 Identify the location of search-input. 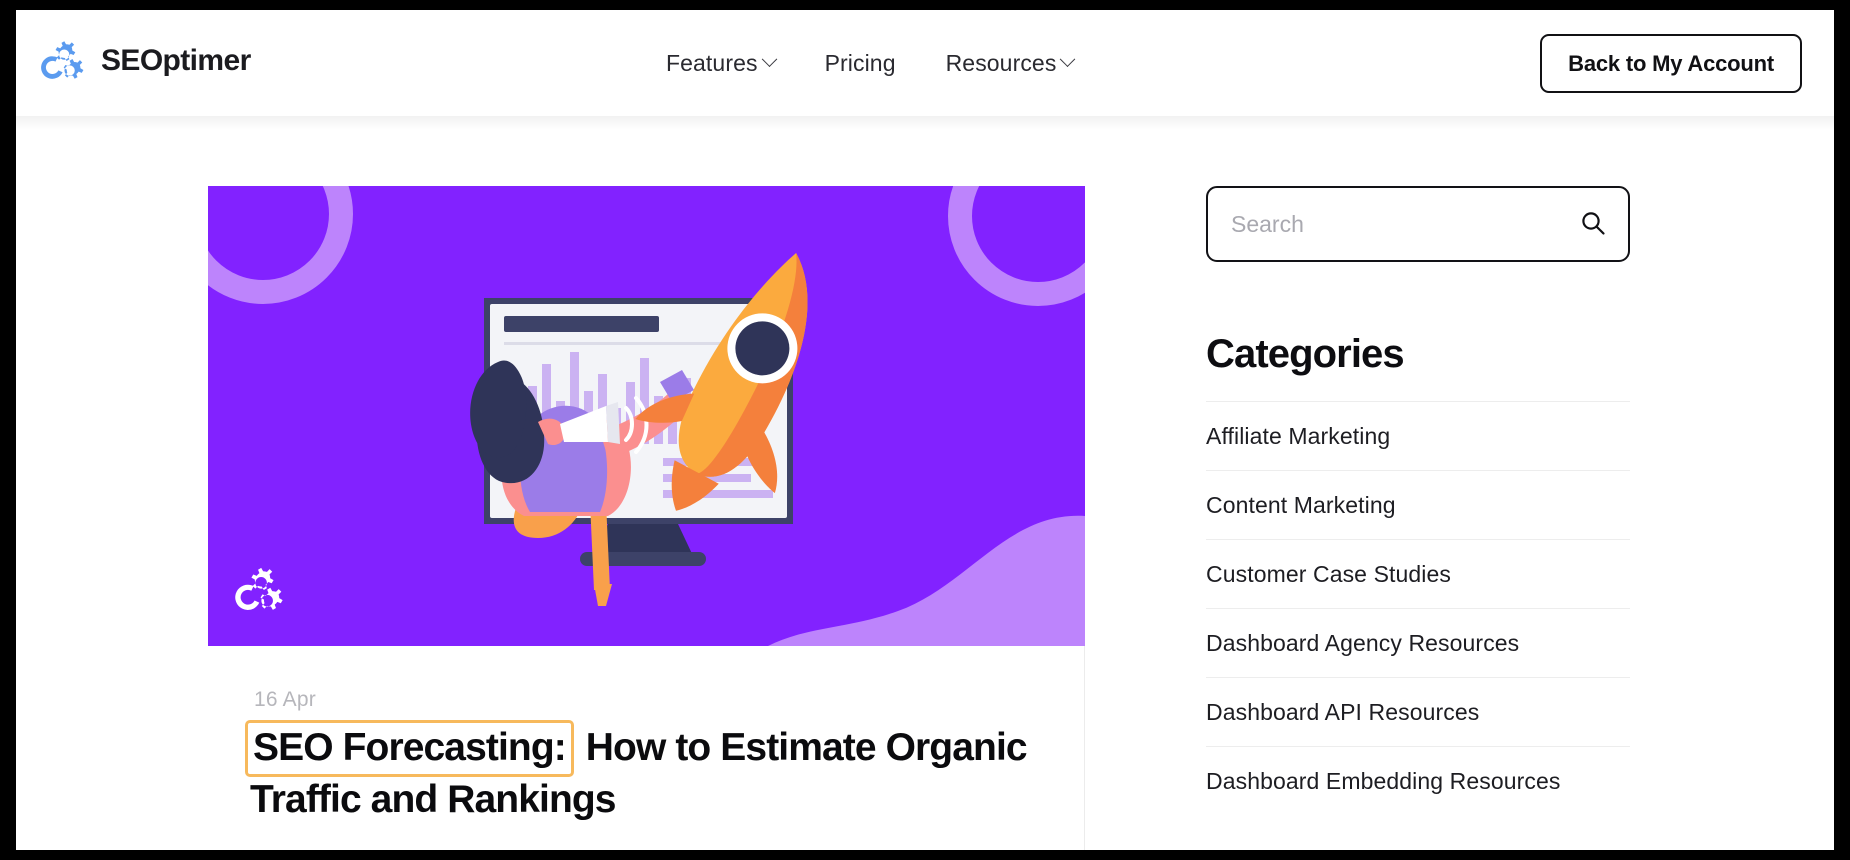
(1418, 224).